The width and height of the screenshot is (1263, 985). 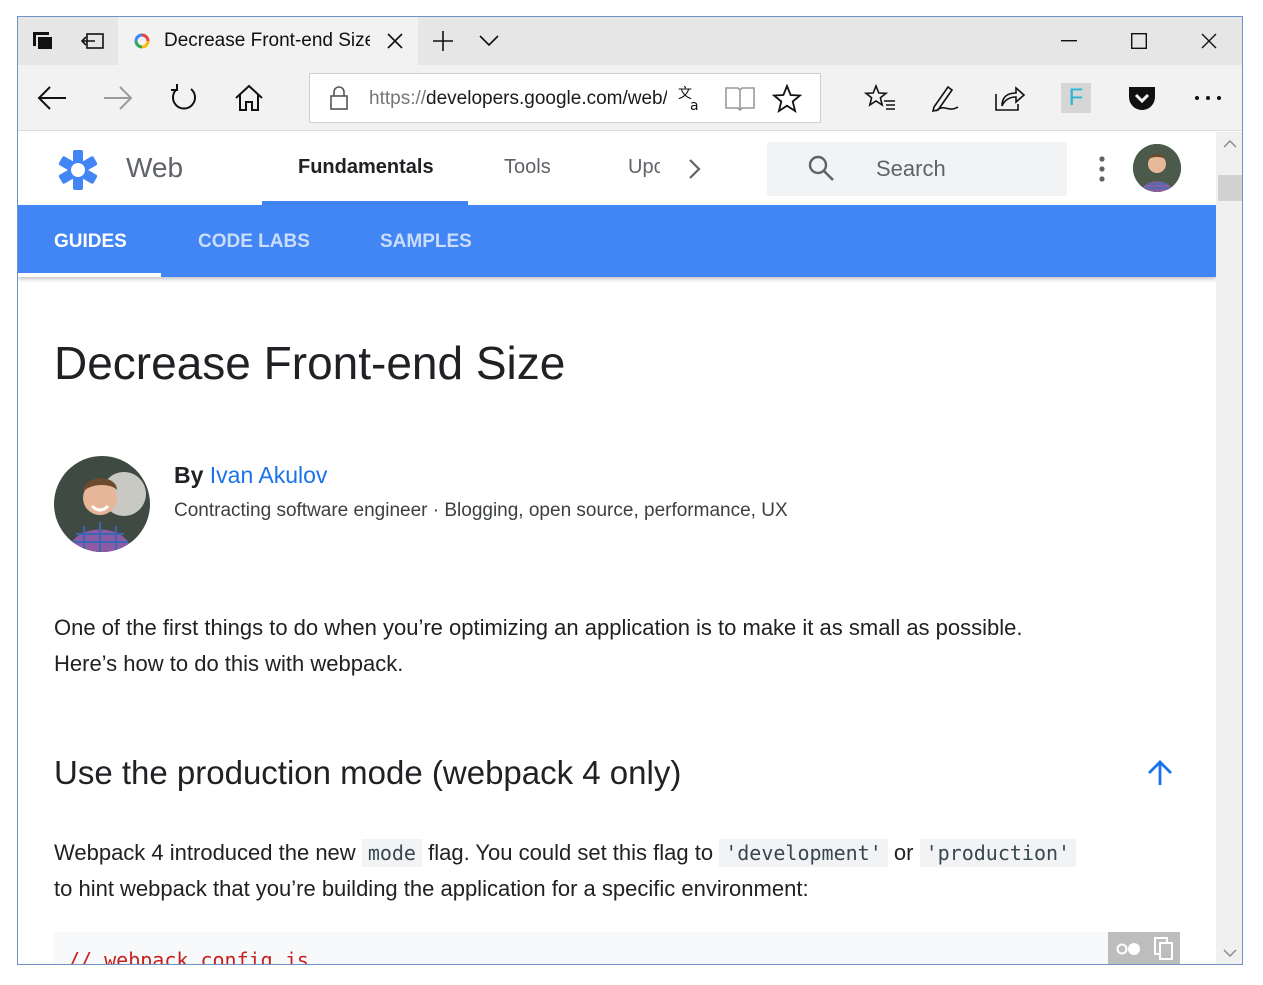 I want to click on section-heading: Use the production mode (webpack 4 only), so click(x=368, y=772).